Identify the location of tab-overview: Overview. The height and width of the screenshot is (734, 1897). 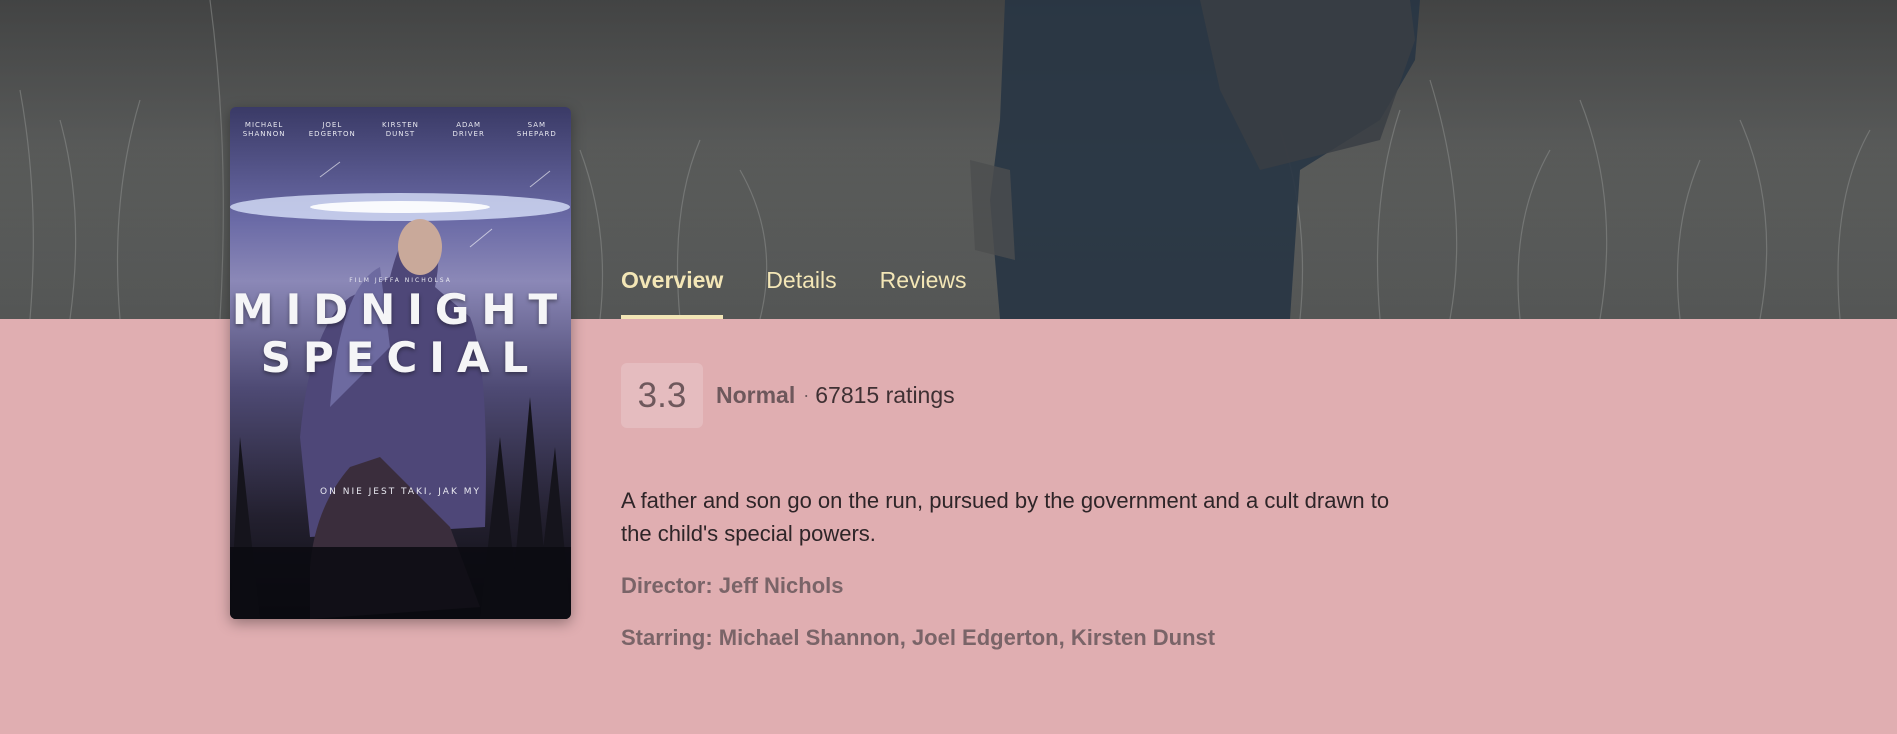
(672, 290).